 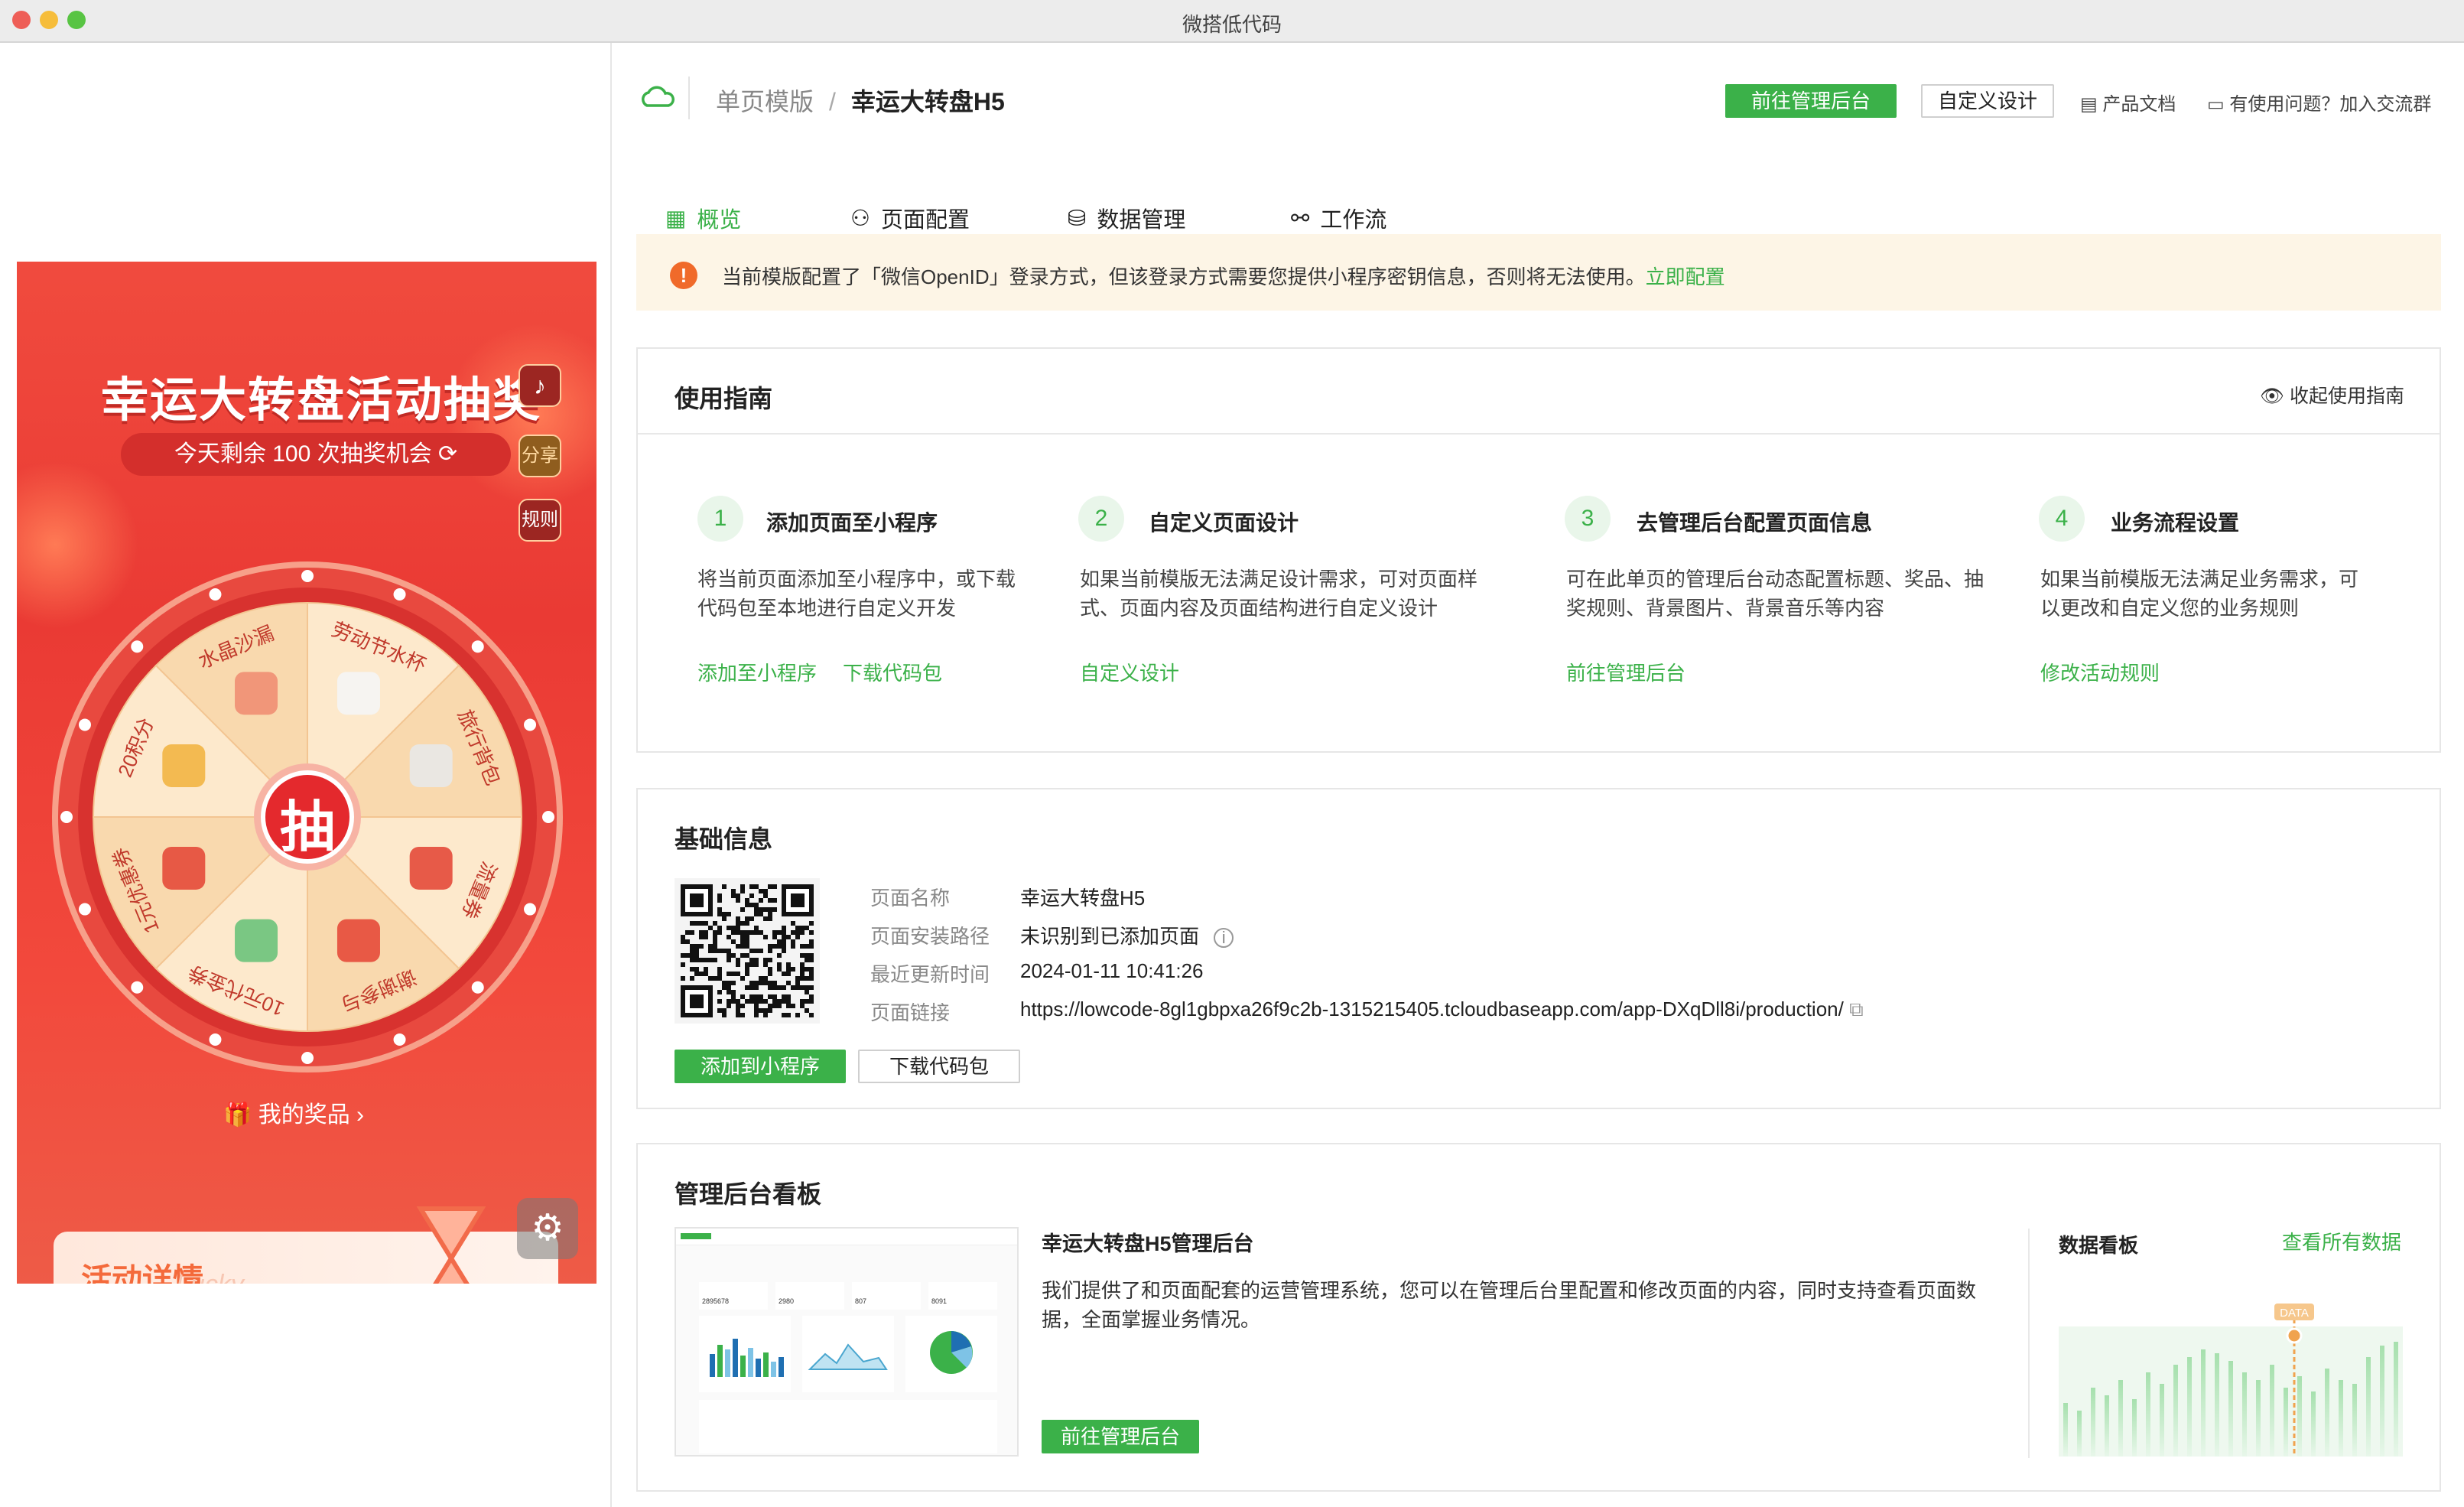 I want to click on tab-data-management: ⛁ 数据管理, so click(x=1126, y=218).